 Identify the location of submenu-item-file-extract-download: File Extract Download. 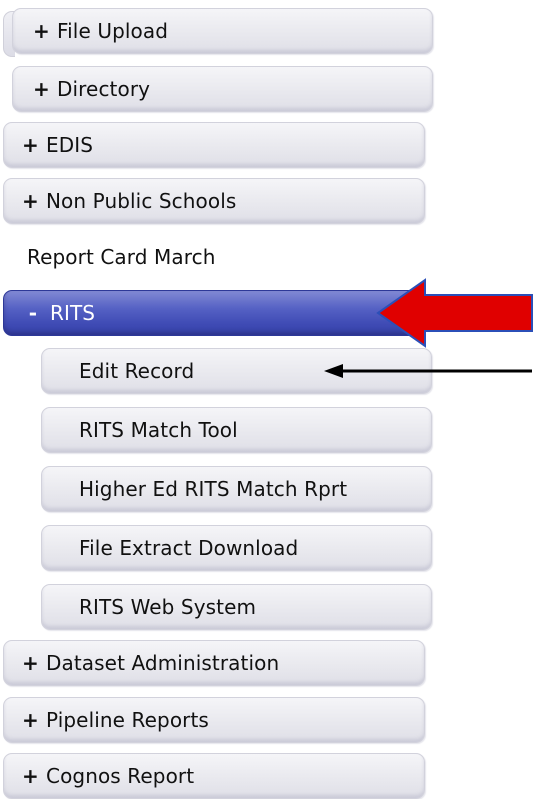
(236, 548).